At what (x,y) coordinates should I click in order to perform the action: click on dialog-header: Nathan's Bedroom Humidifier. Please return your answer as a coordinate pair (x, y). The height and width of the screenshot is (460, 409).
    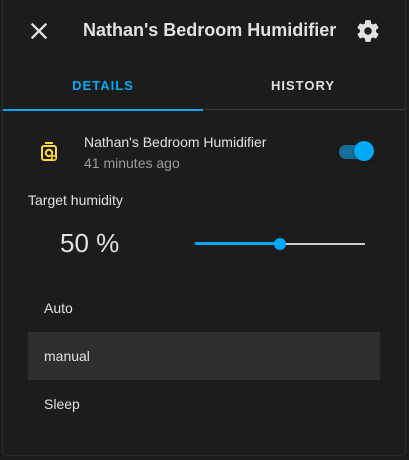
    Looking at the image, I should click on (204, 31).